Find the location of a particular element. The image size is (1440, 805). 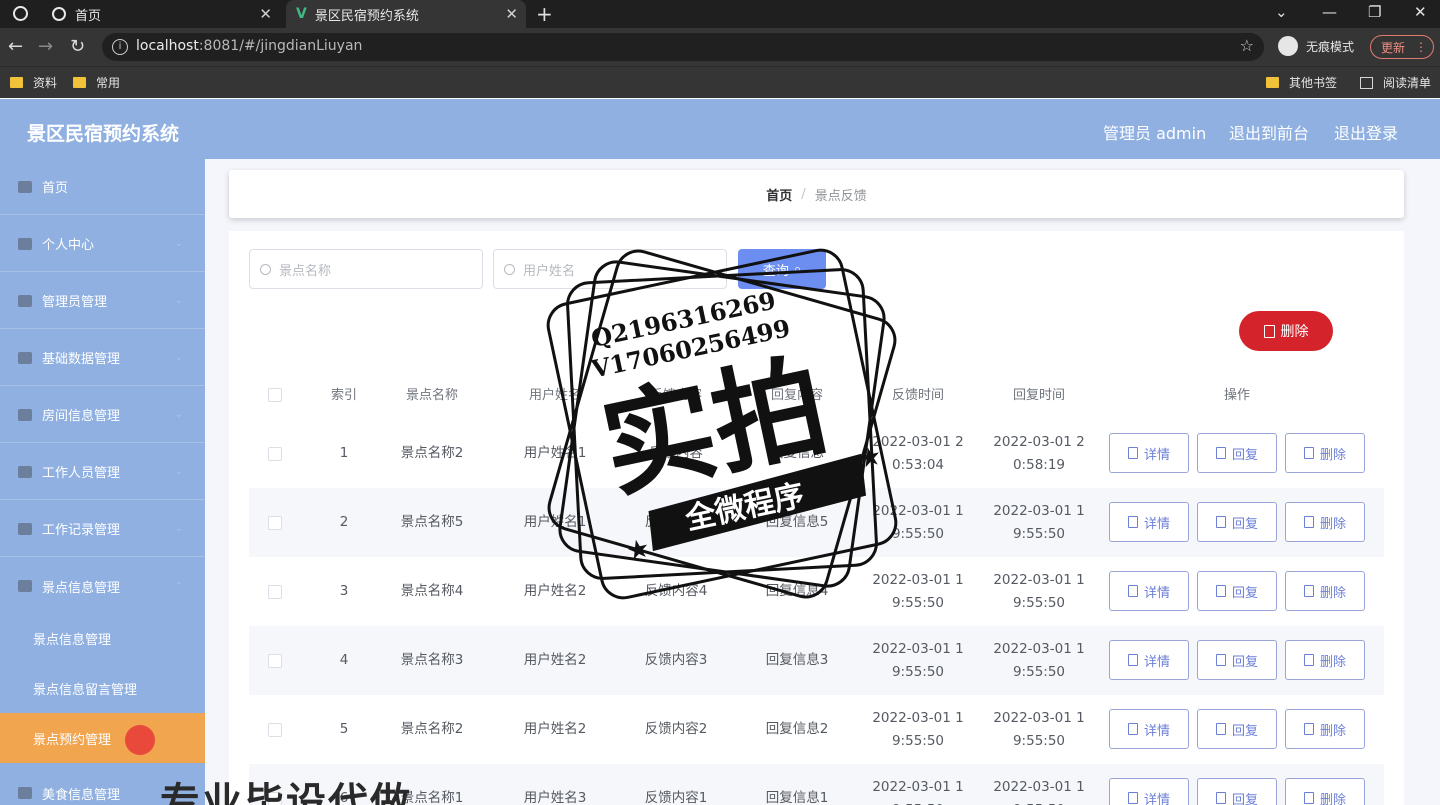

close-window-icon: ✕ is located at coordinates (1420, 12).